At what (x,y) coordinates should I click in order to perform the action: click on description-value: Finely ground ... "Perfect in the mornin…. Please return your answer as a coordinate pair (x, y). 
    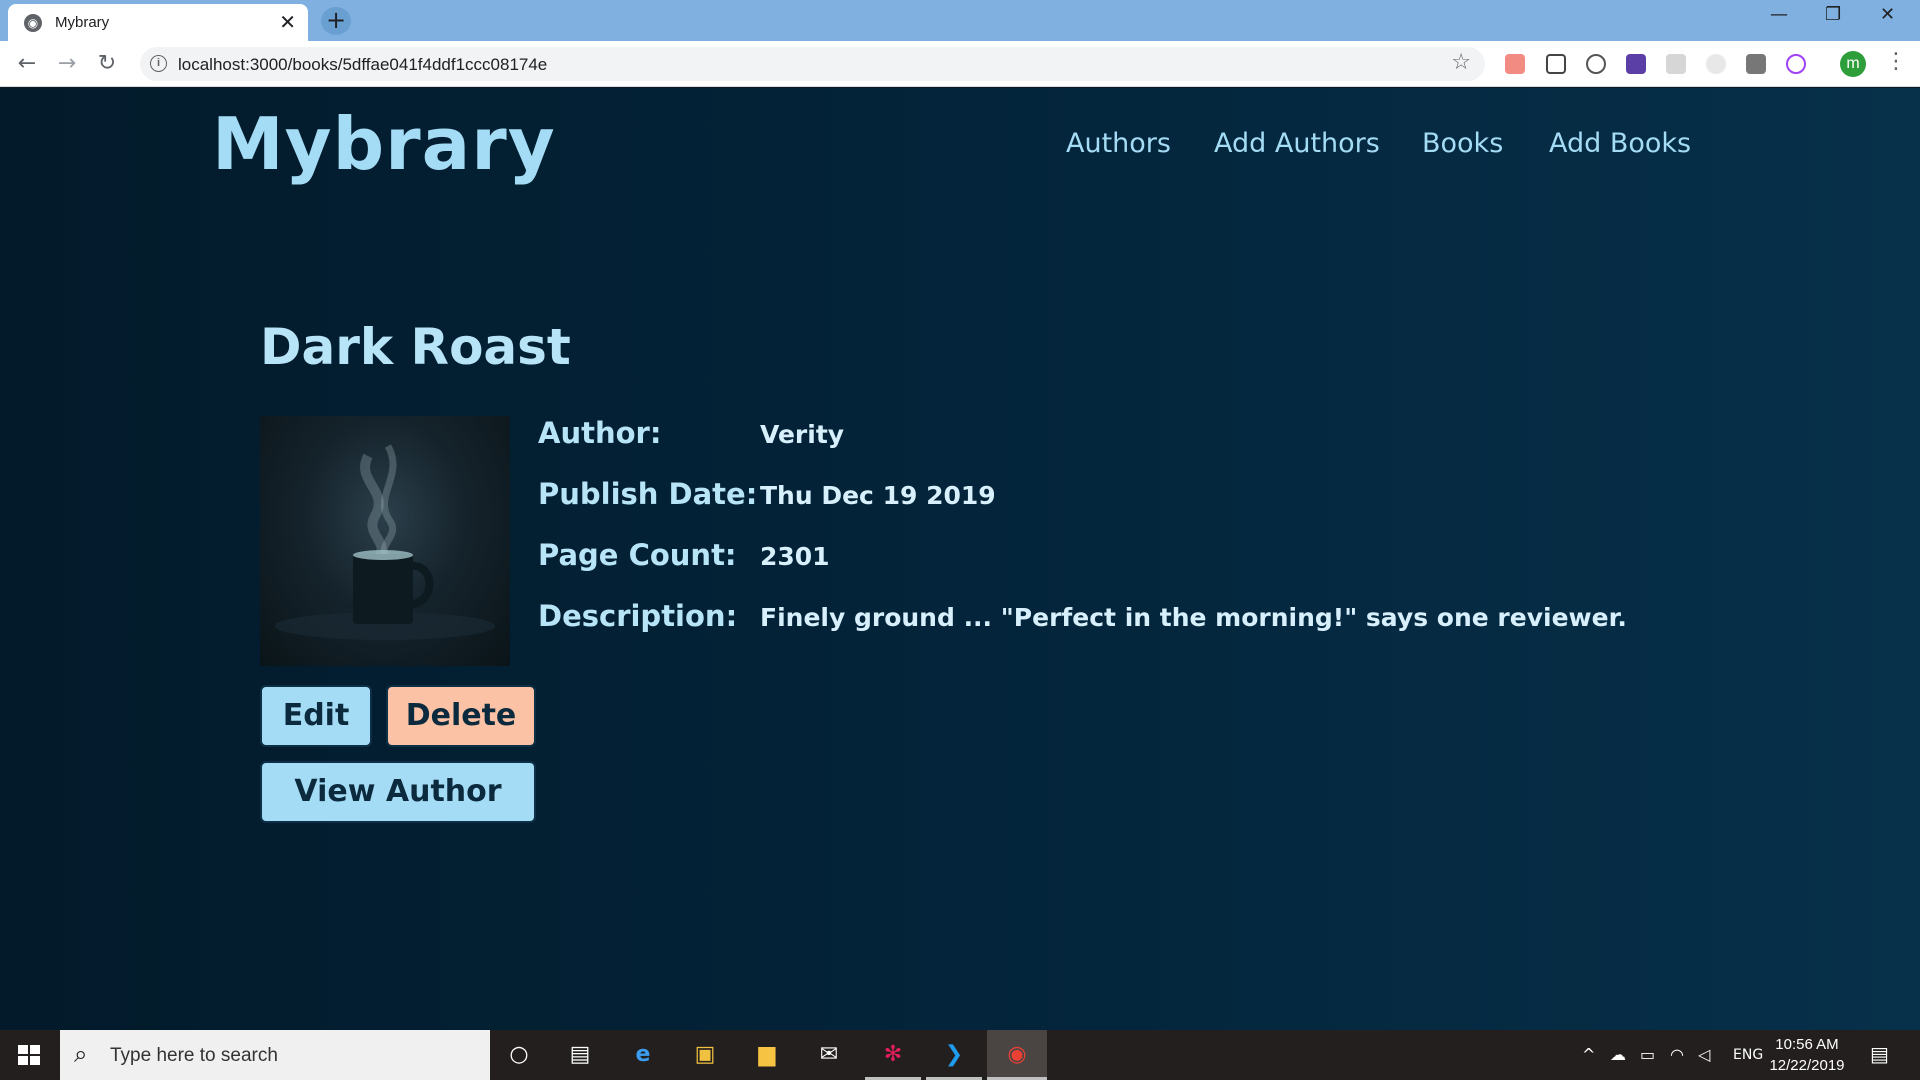
    Looking at the image, I should click on (1193, 617).